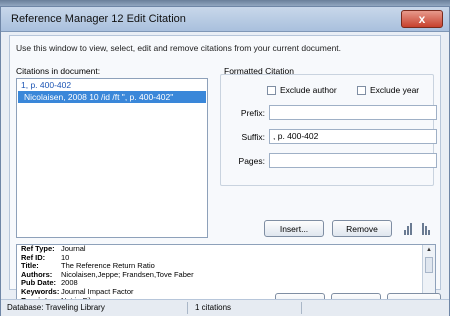  I want to click on close-button: x, so click(422, 19).